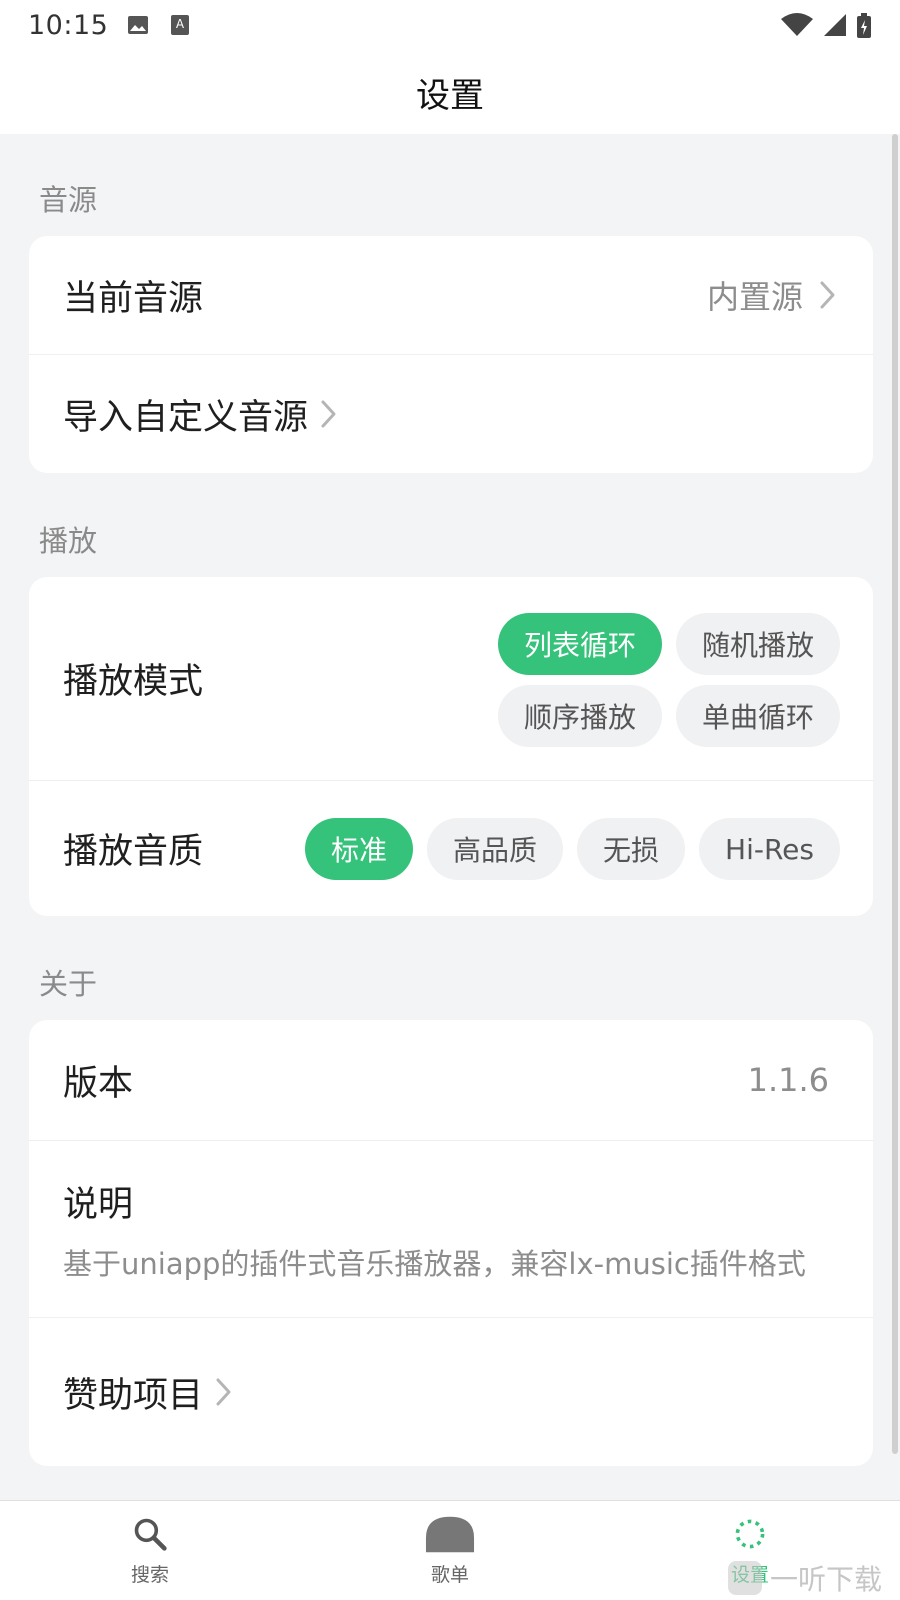 This screenshot has width=900, height=1600. Describe the element at coordinates (835, 25) in the screenshot. I see `cell-signal-icon` at that location.